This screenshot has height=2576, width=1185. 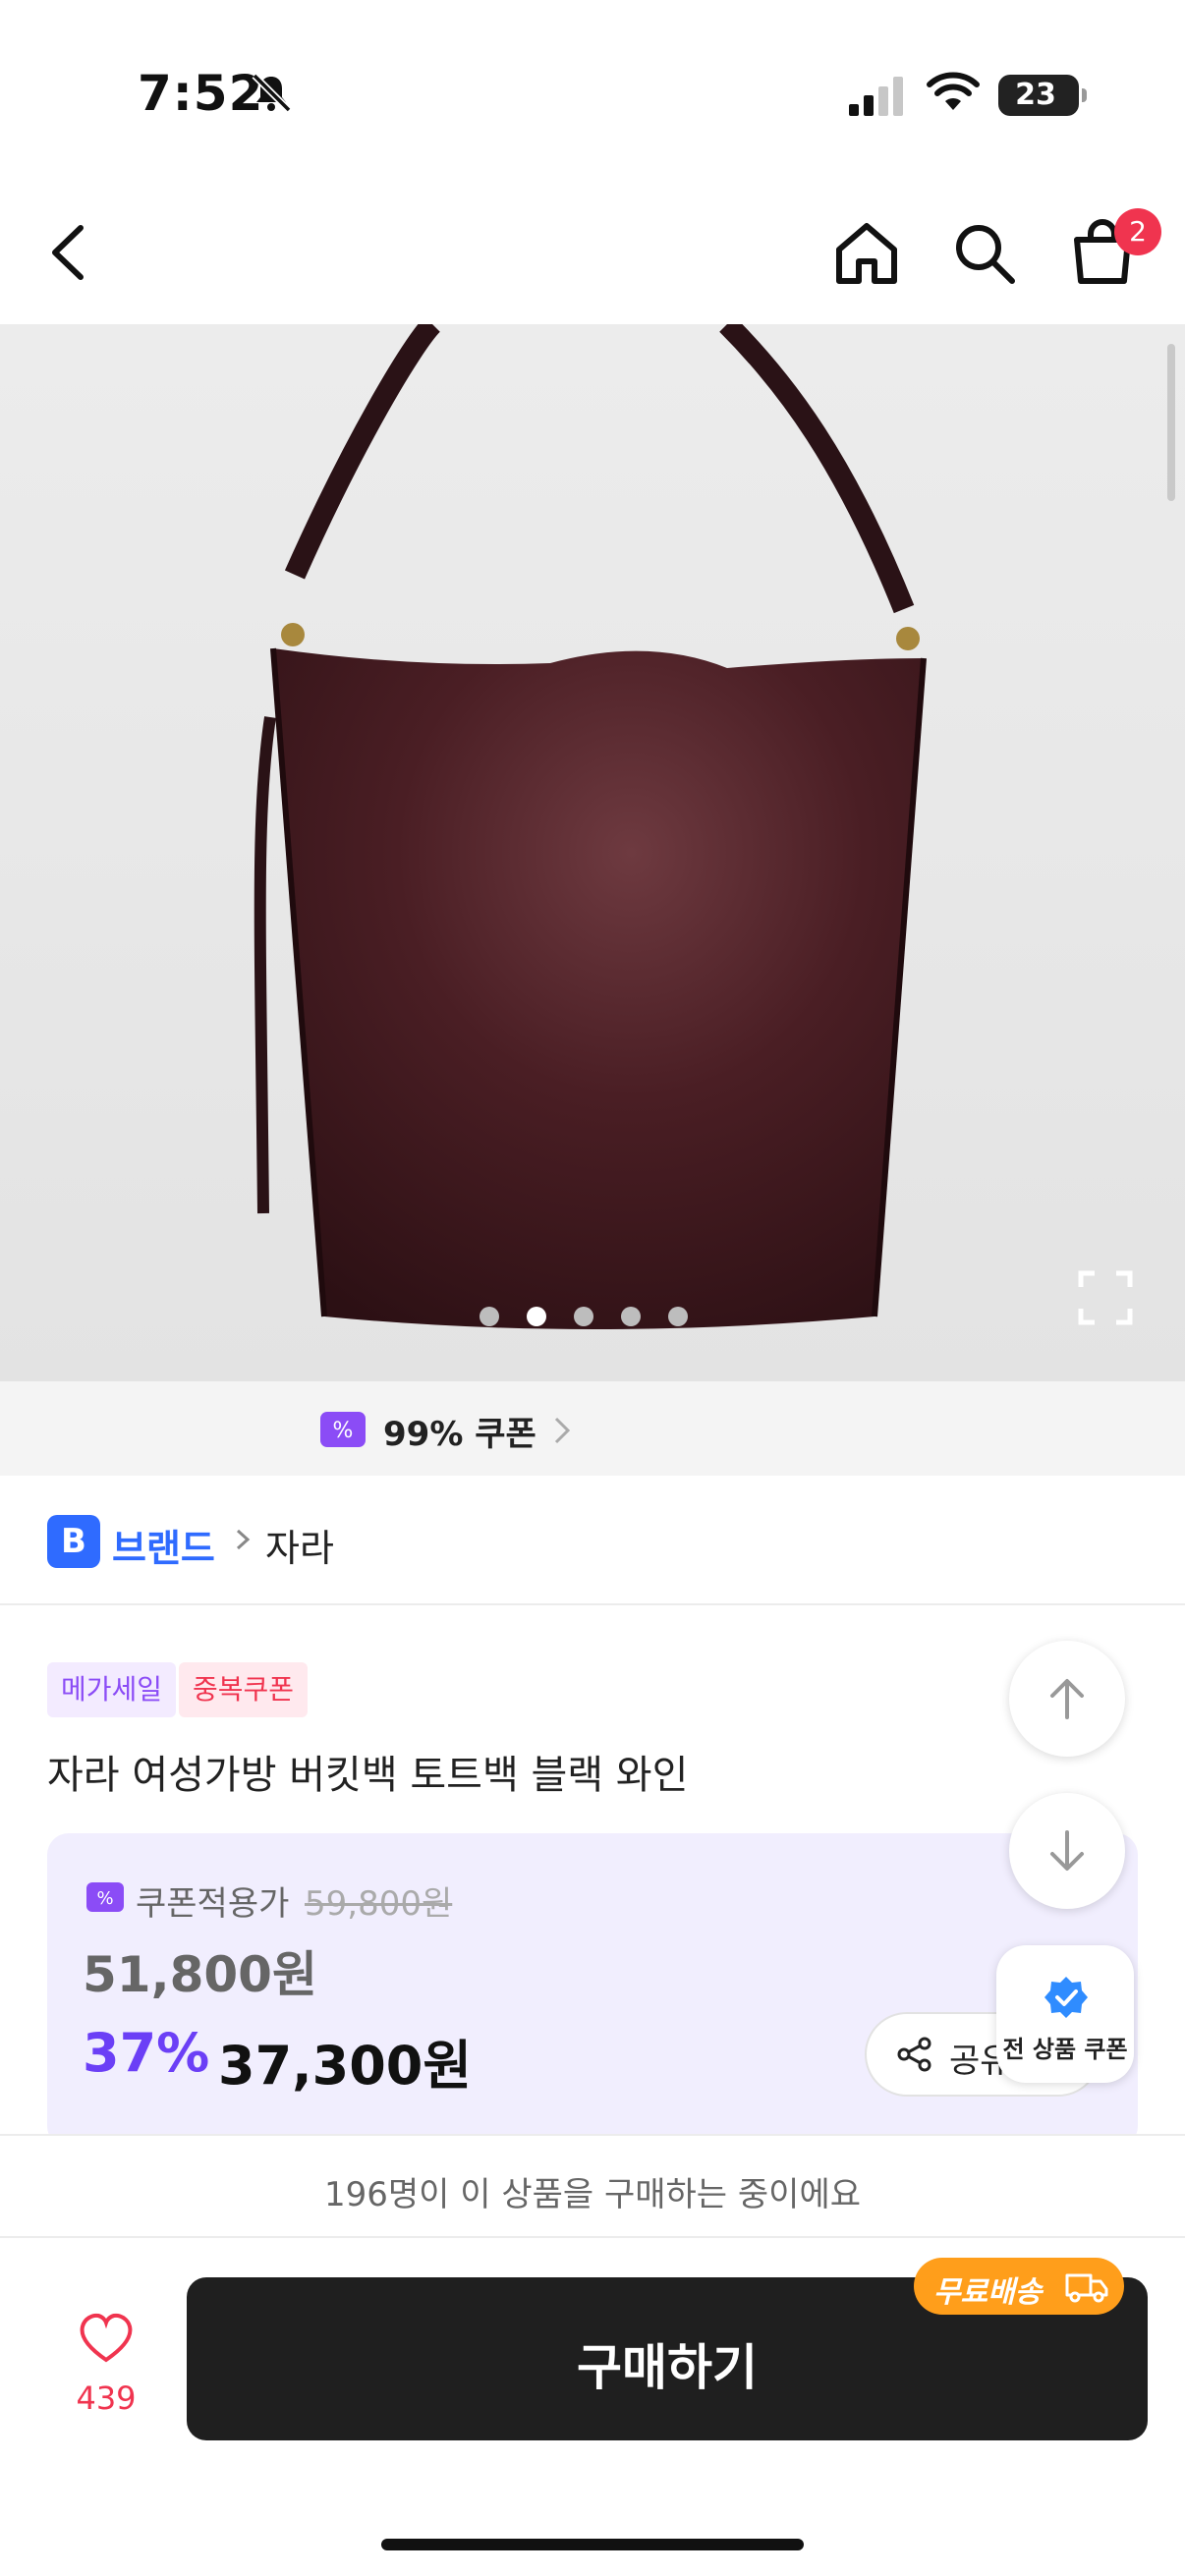 I want to click on all-coupon-label: 전 상품 쿠폰, so click(x=1065, y=2049).